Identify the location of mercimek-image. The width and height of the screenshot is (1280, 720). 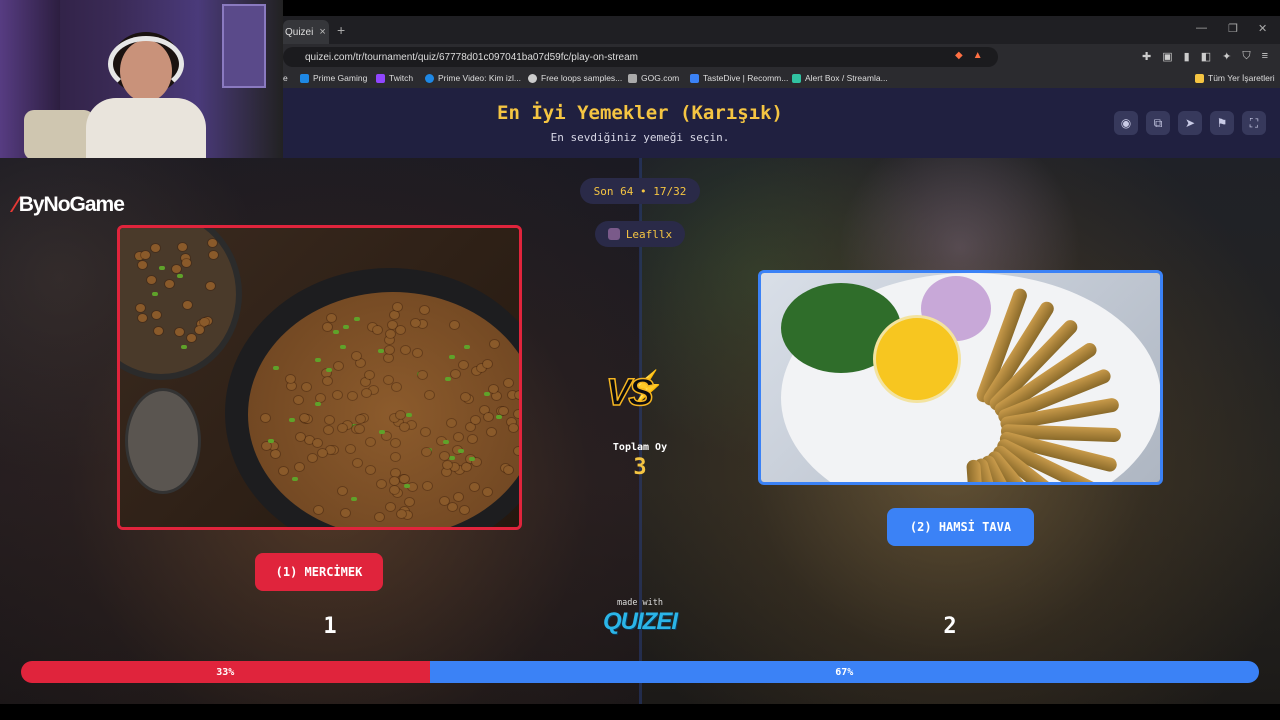
(319, 377).